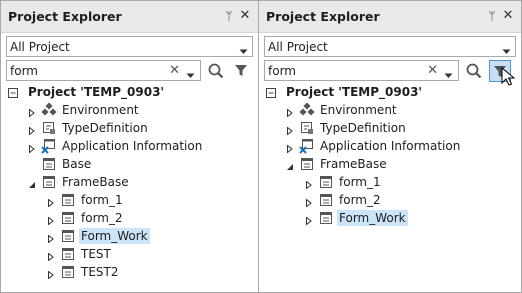 The width and height of the screenshot is (522, 293). I want to click on filter-icon, so click(241, 74).